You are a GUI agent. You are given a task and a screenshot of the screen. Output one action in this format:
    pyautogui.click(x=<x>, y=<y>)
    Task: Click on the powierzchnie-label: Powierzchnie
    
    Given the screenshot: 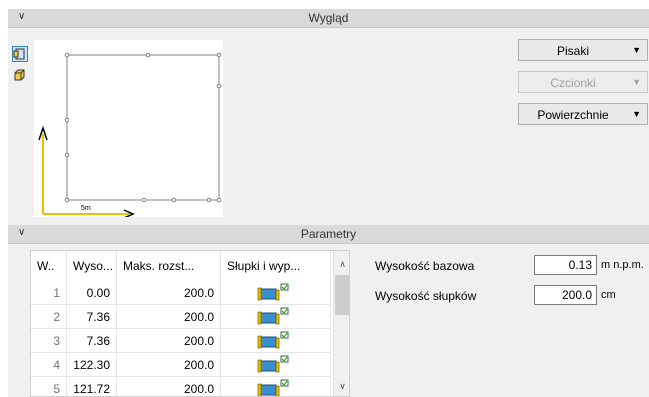 What is the action you would take?
    pyautogui.click(x=573, y=115)
    